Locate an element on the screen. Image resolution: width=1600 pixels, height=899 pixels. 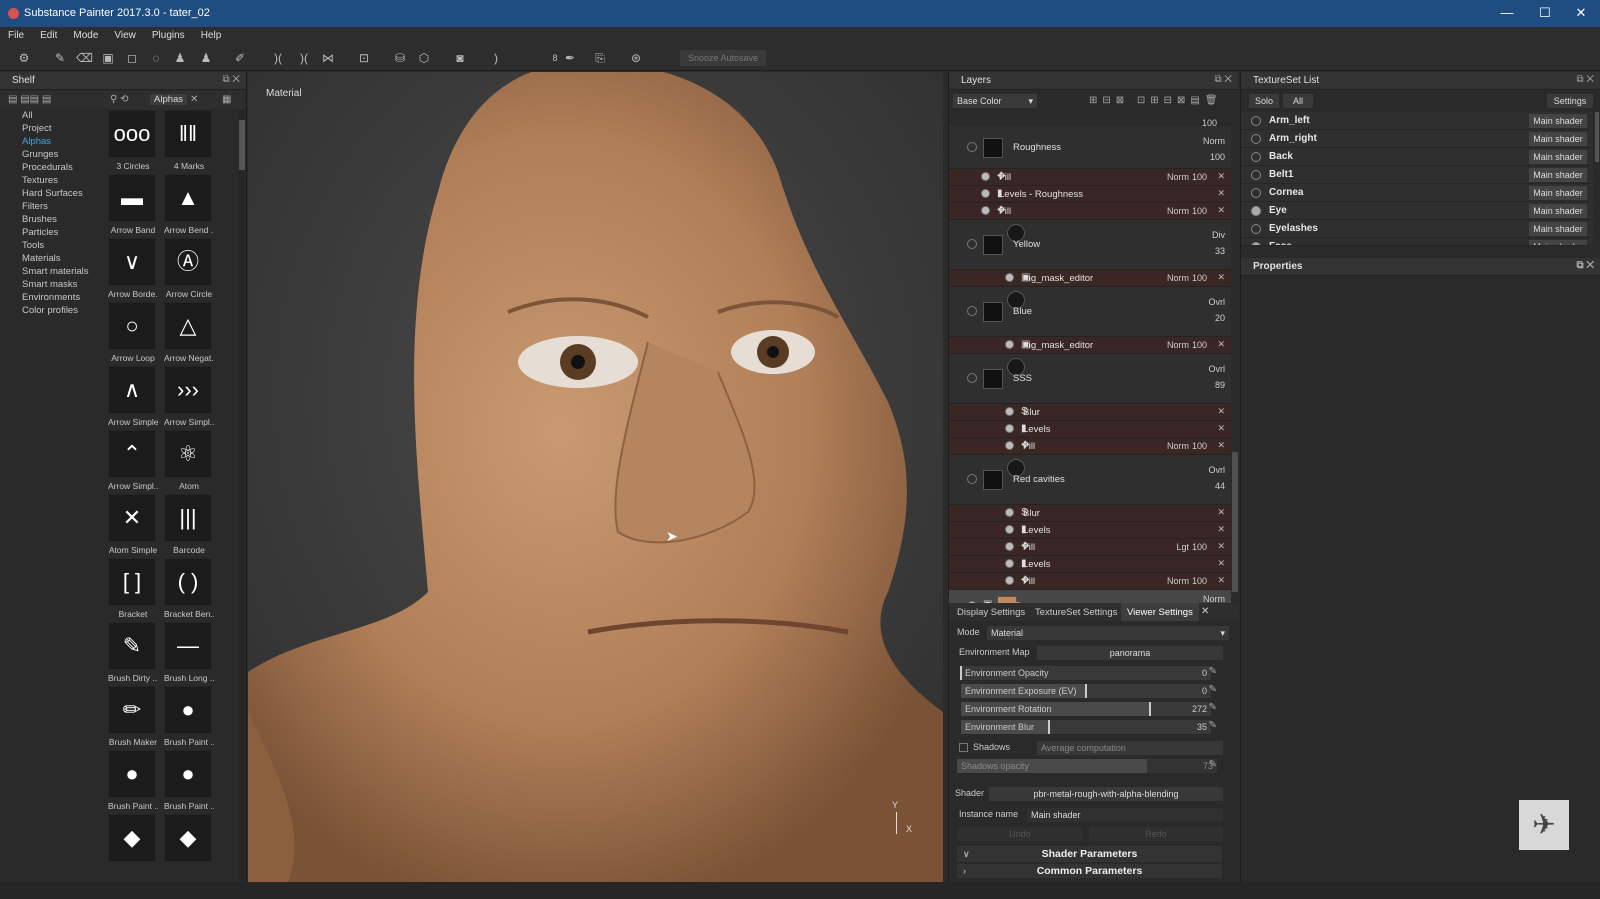
shader-assign-button: Main shader is located at coordinates (1558, 175).